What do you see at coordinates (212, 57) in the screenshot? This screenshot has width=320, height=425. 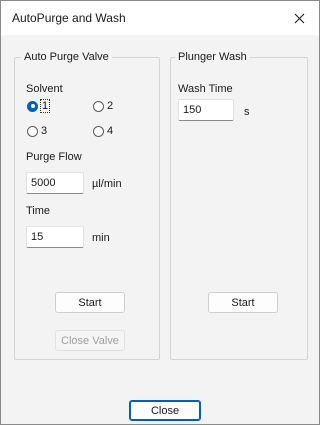 I see `plunger-wash-group-label: Plunger Wash` at bounding box center [212, 57].